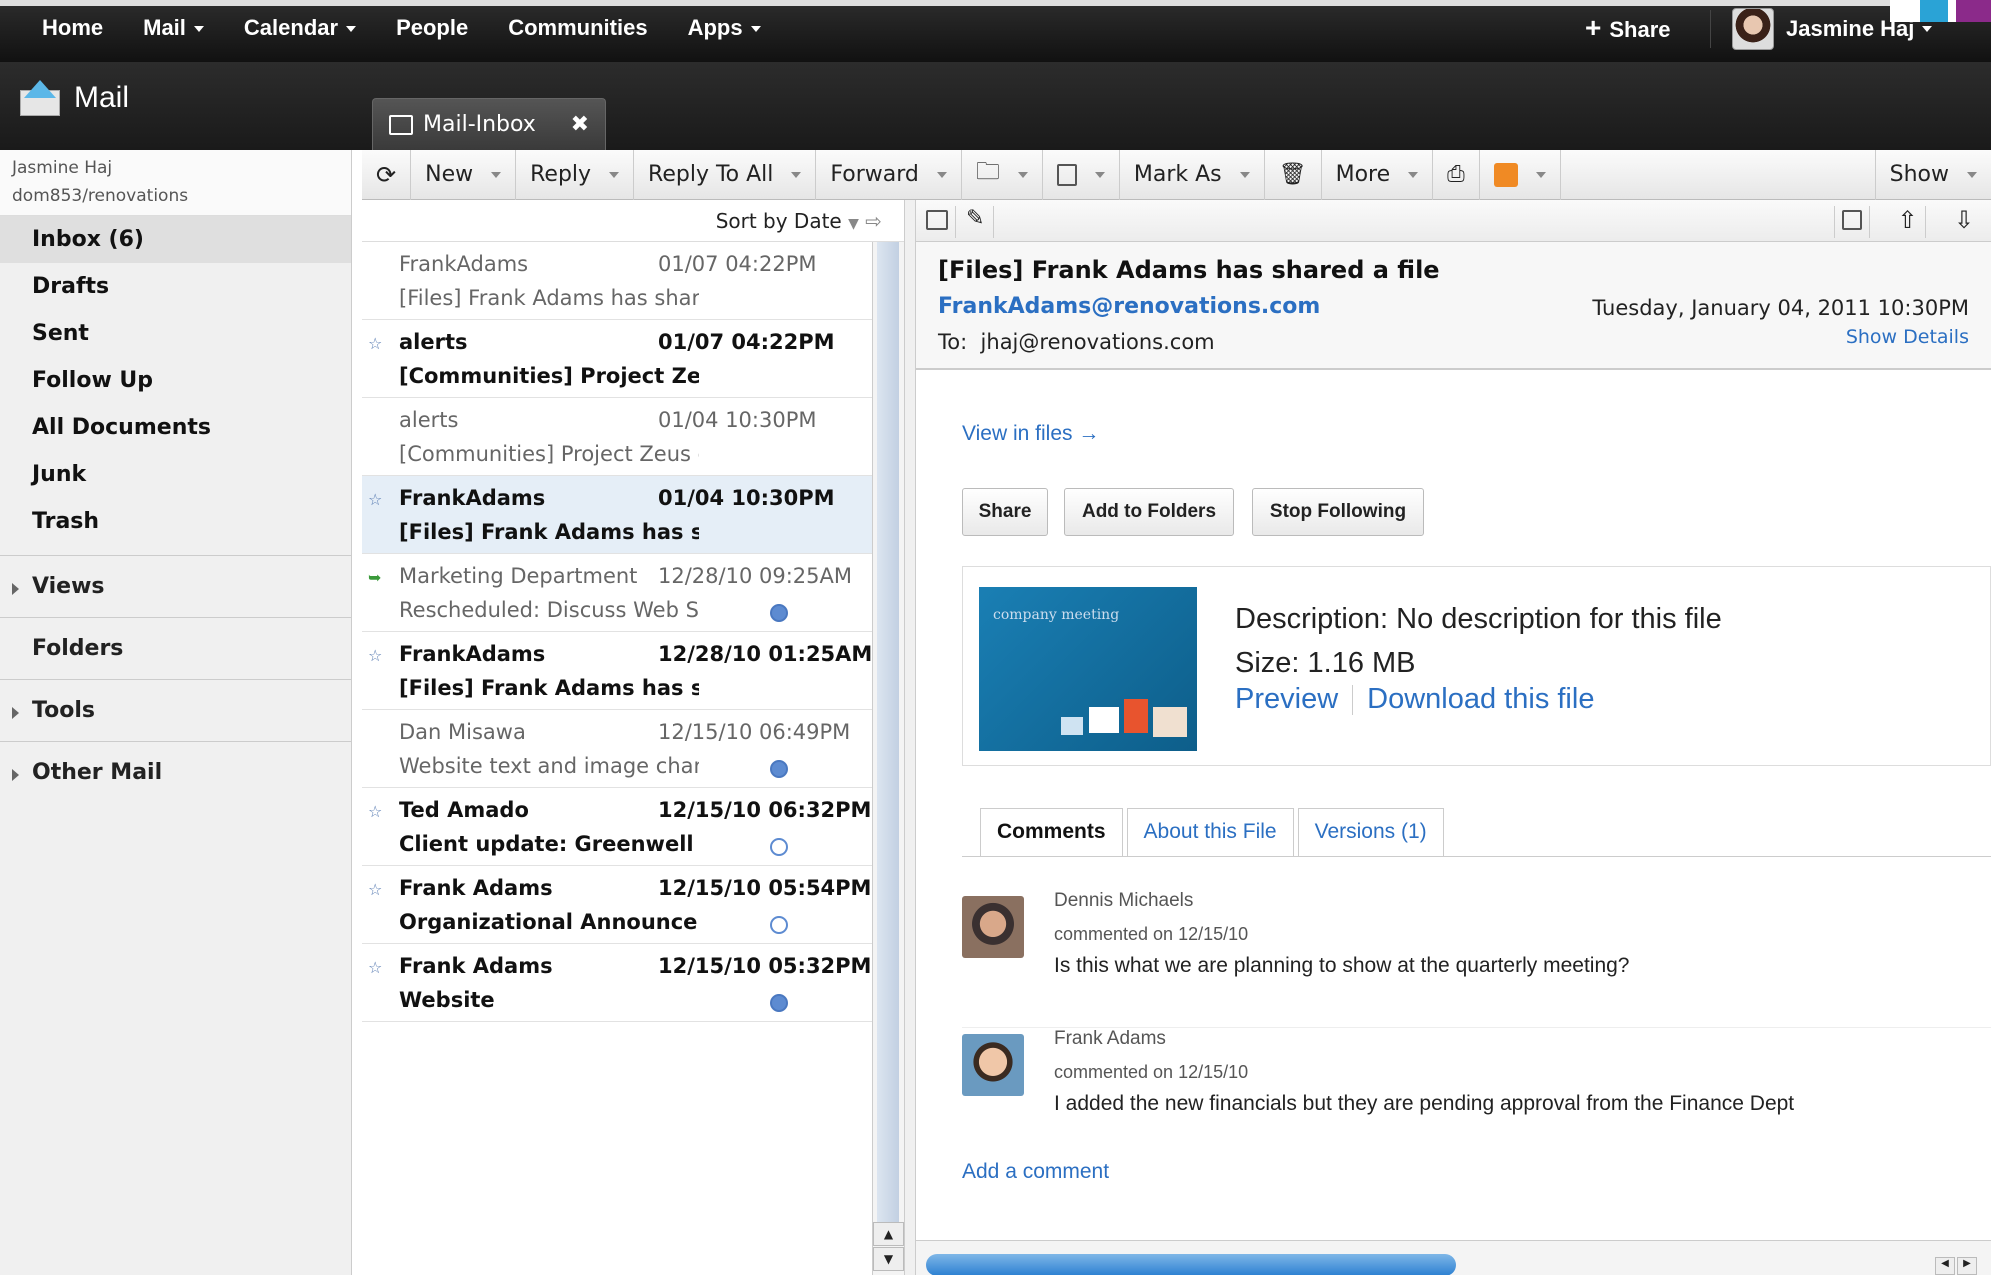  What do you see at coordinates (1177, 174) in the screenshot?
I see `mark-as-label: Mark As` at bounding box center [1177, 174].